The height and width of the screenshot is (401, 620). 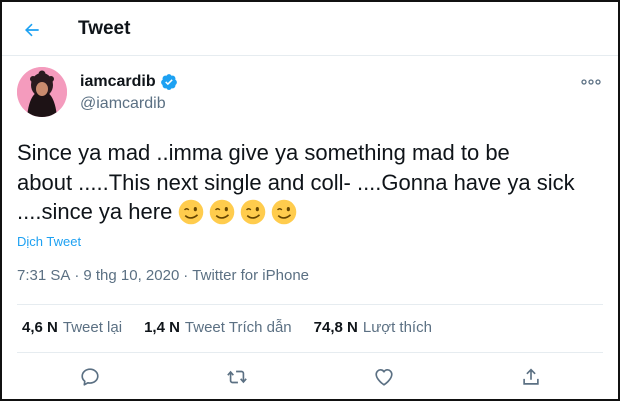 I want to click on more-dots-icon, so click(x=591, y=82).